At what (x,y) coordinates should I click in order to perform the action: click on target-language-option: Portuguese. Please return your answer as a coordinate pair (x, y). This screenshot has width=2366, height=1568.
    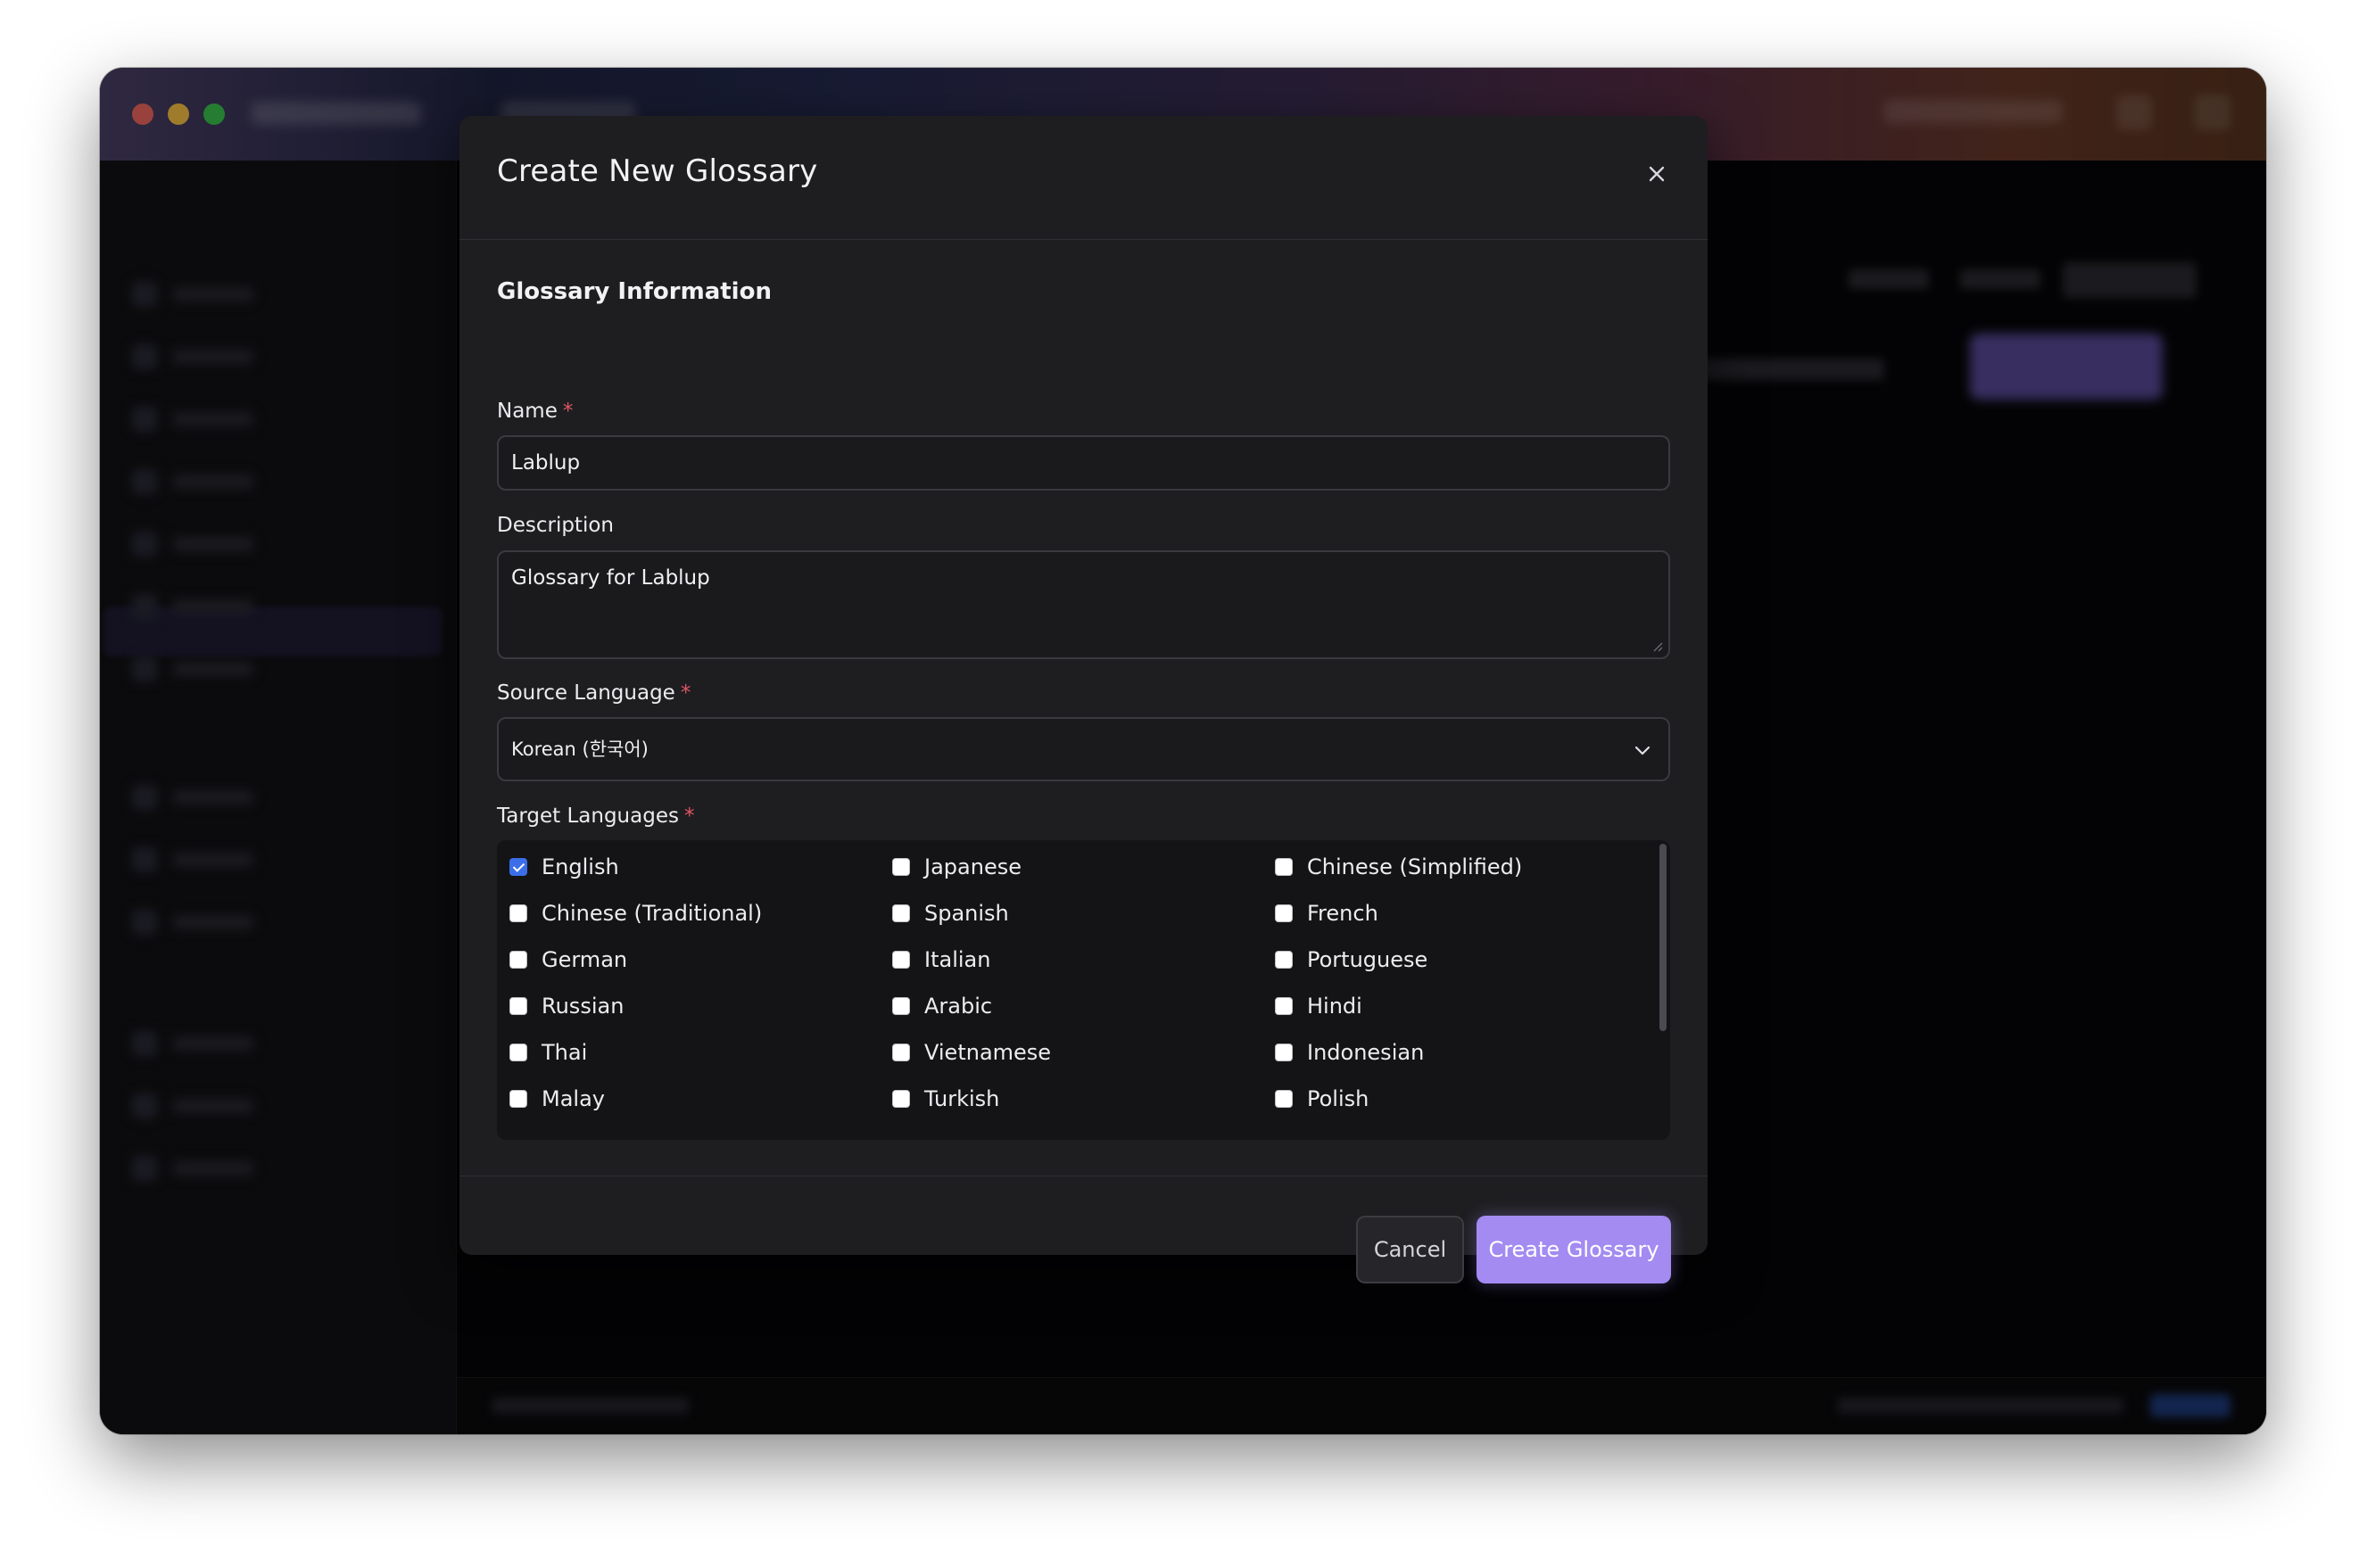
    Looking at the image, I should click on (1351, 960).